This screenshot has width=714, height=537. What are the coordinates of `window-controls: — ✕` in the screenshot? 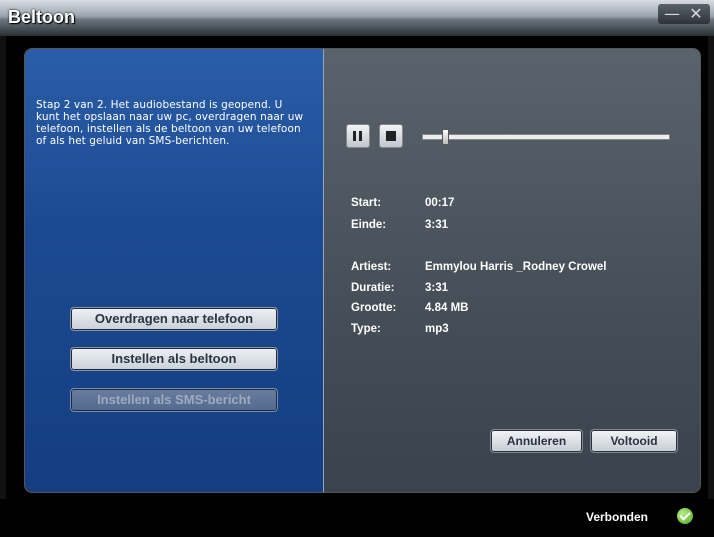 It's located at (684, 14).